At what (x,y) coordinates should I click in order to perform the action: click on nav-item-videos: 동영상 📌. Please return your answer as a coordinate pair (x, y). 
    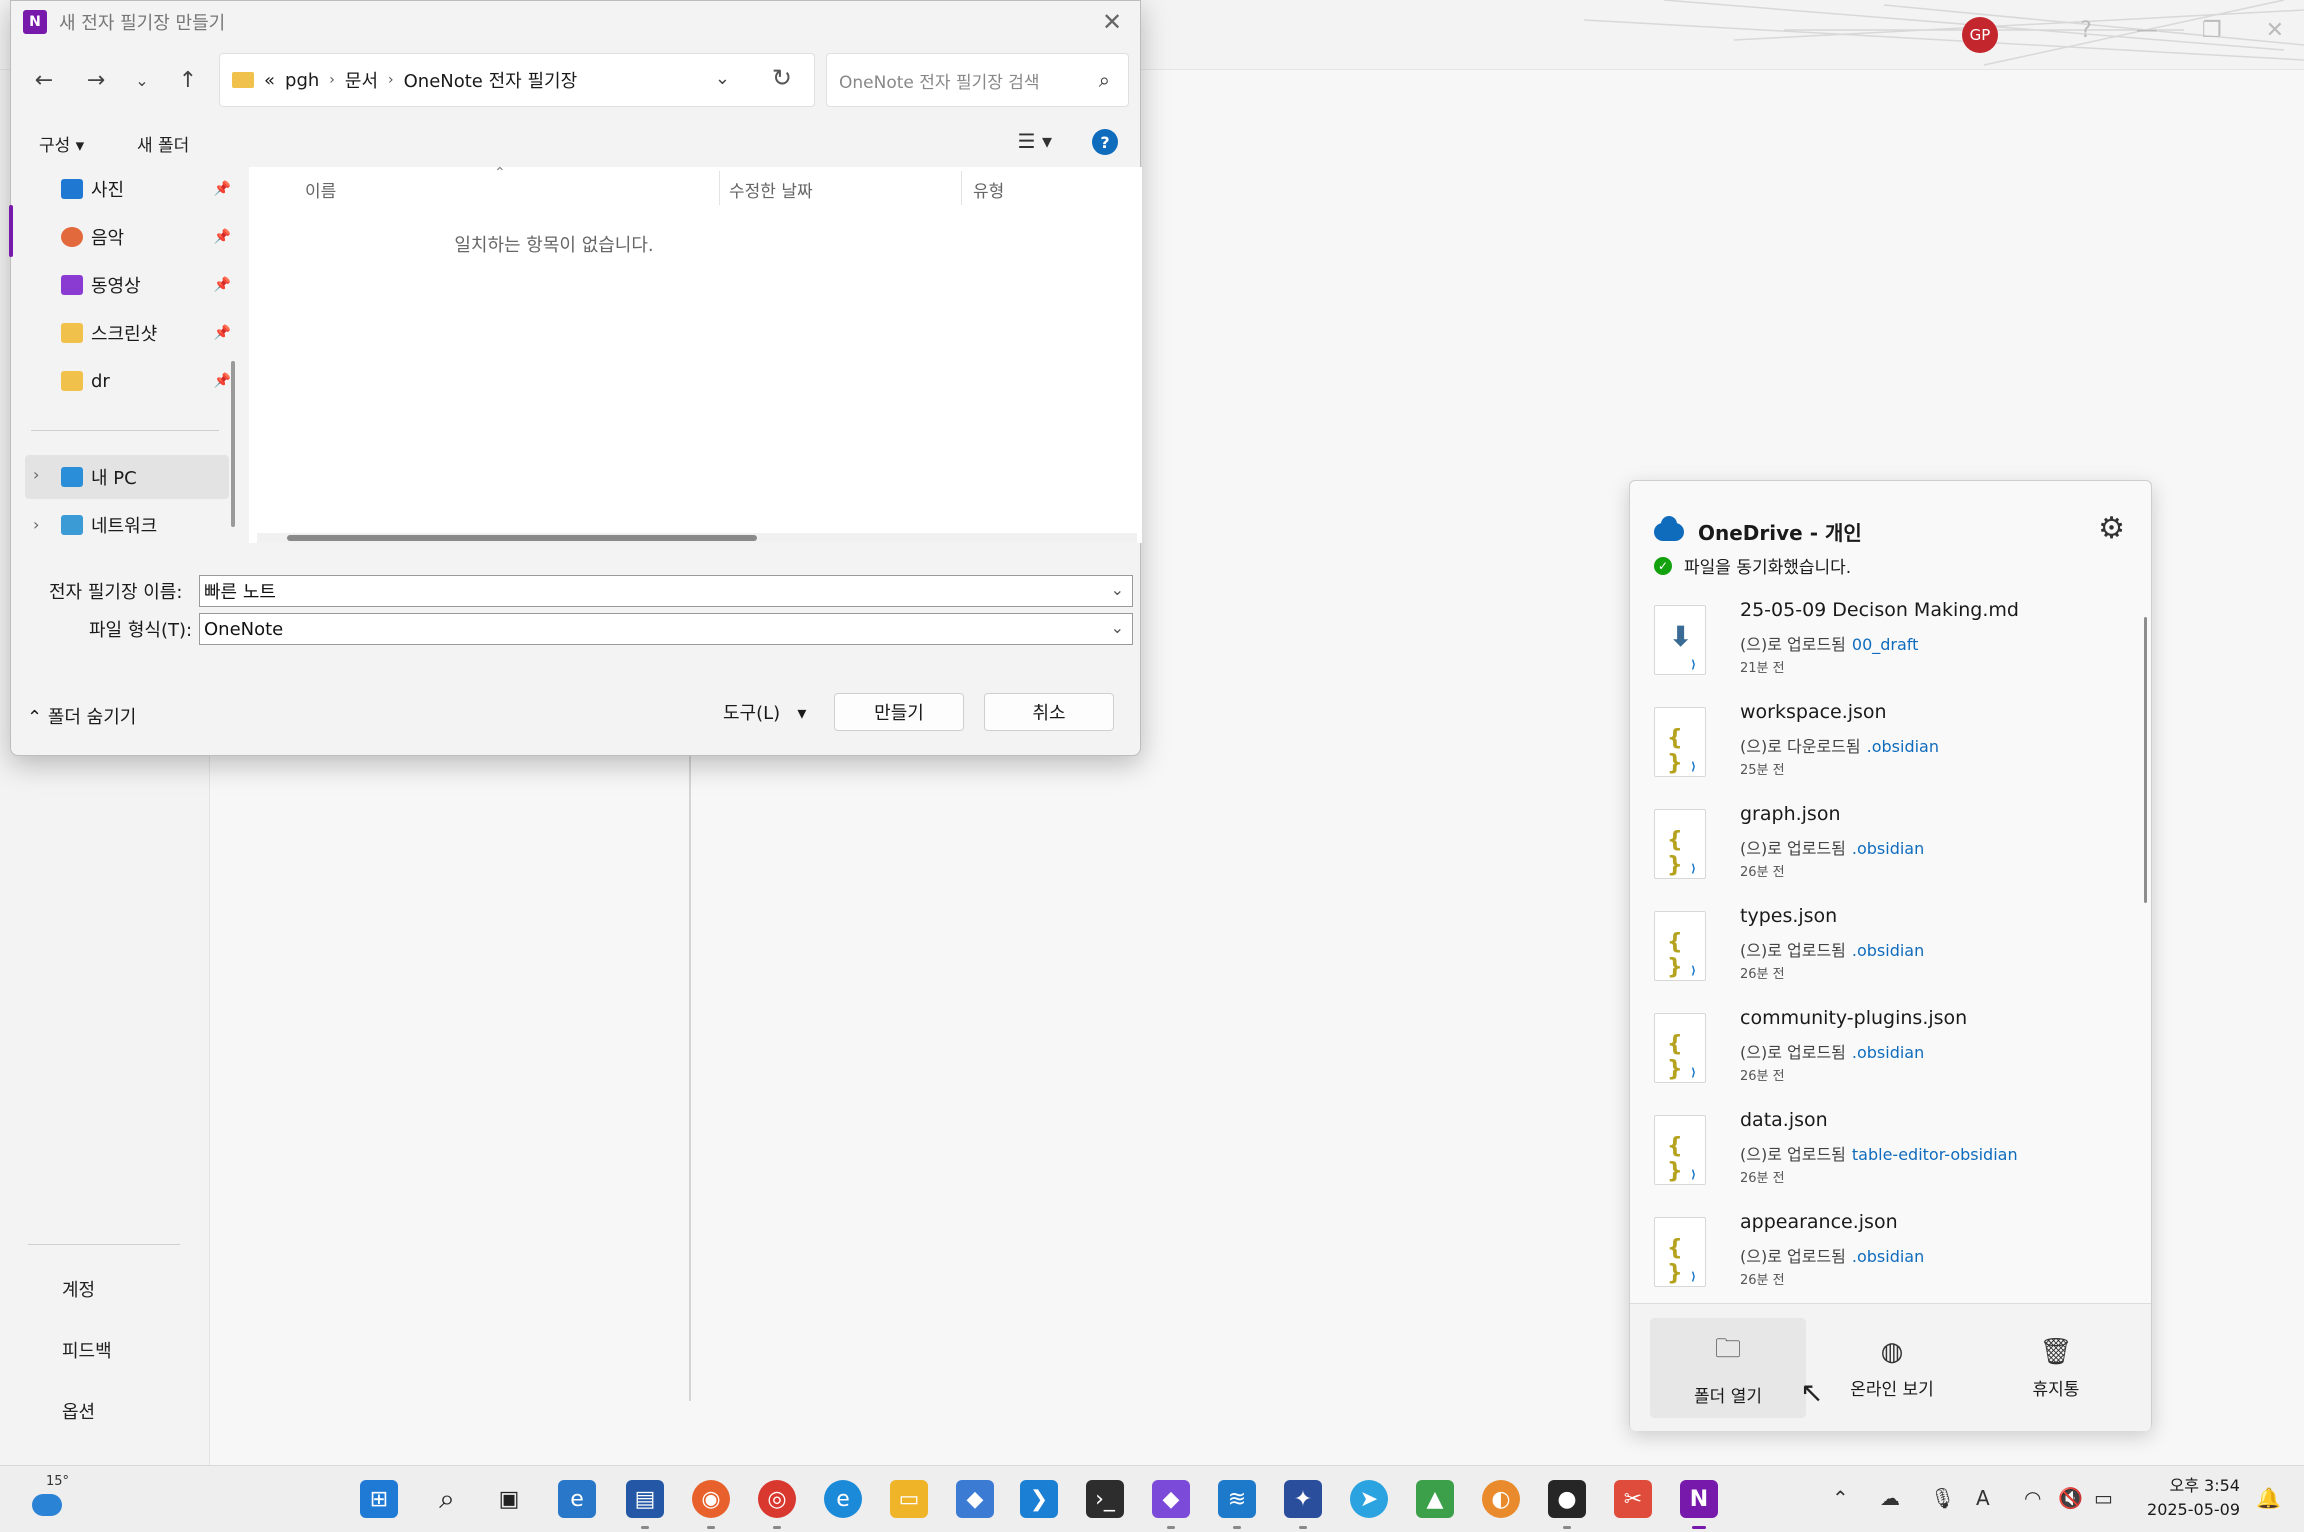
    Looking at the image, I should click on (146, 285).